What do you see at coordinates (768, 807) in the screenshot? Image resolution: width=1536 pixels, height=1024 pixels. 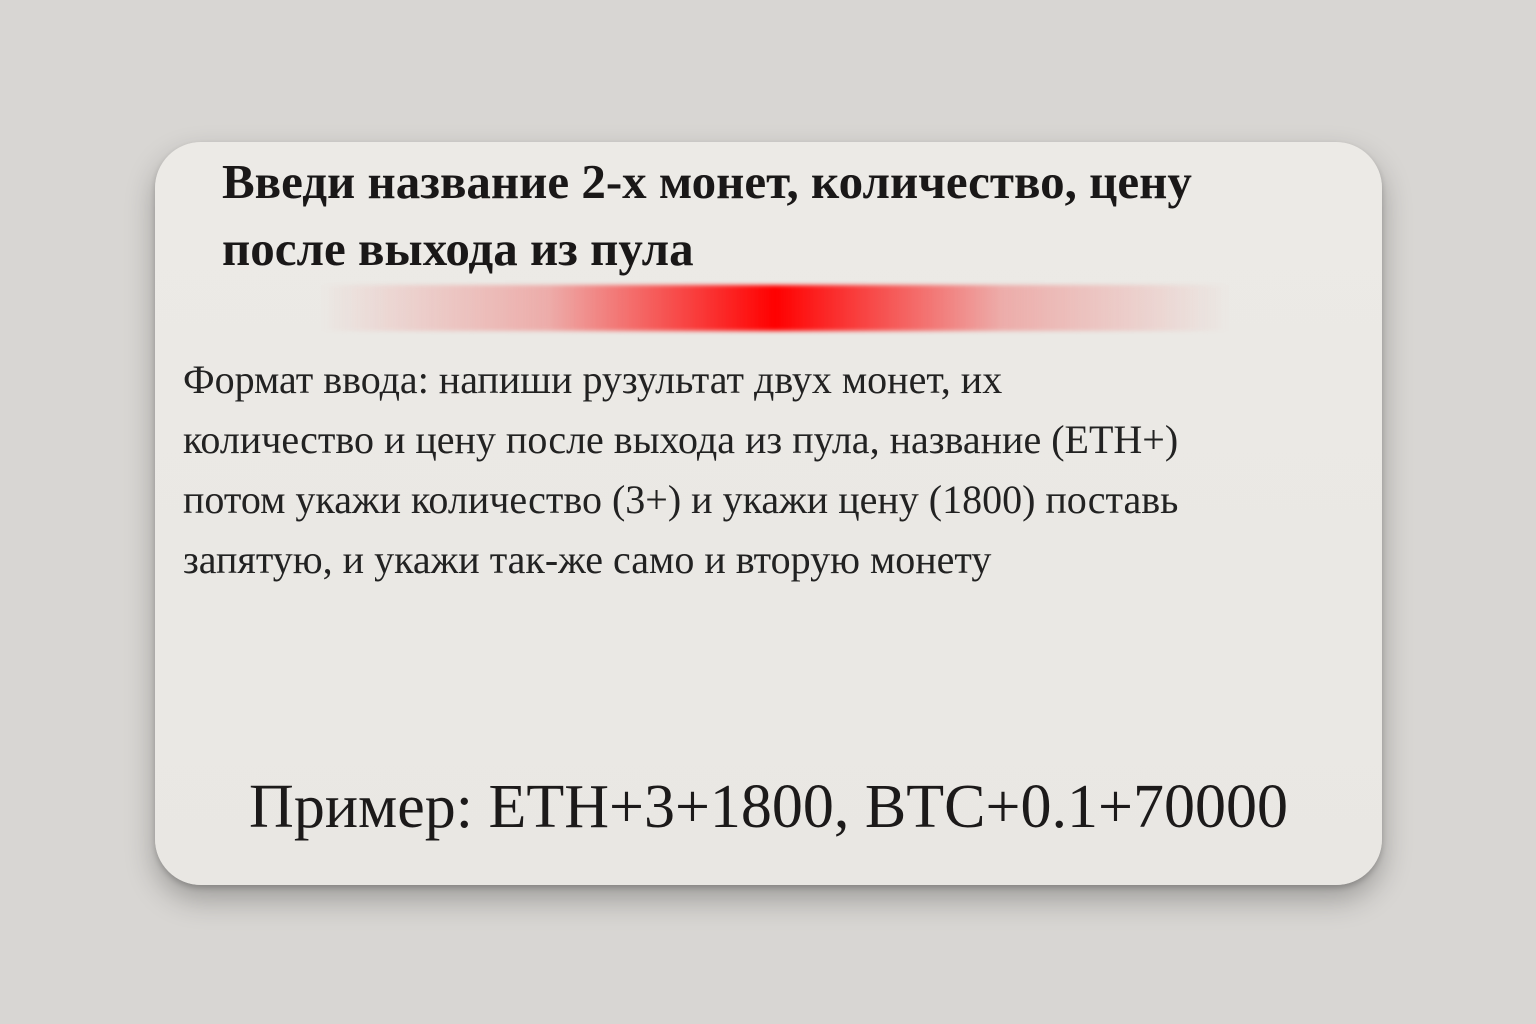 I see `example-text: Пример: ETH+3+1800, BTC+0.1+70000` at bounding box center [768, 807].